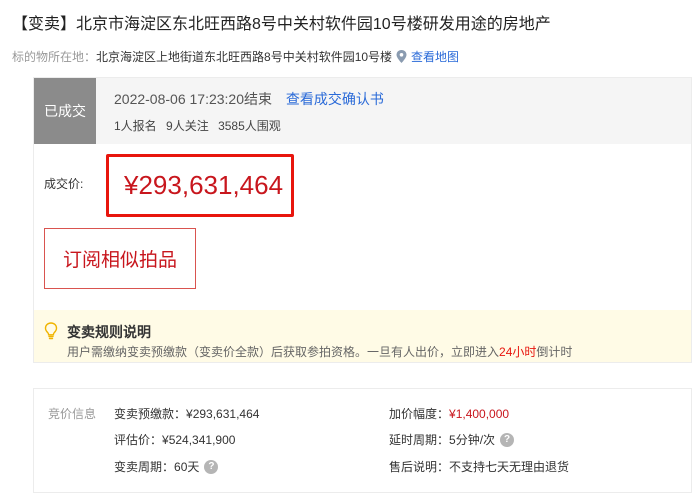 The height and width of the screenshot is (497, 692). Describe the element at coordinates (507, 439) in the screenshot. I see `extension-help-icon: ?` at that location.